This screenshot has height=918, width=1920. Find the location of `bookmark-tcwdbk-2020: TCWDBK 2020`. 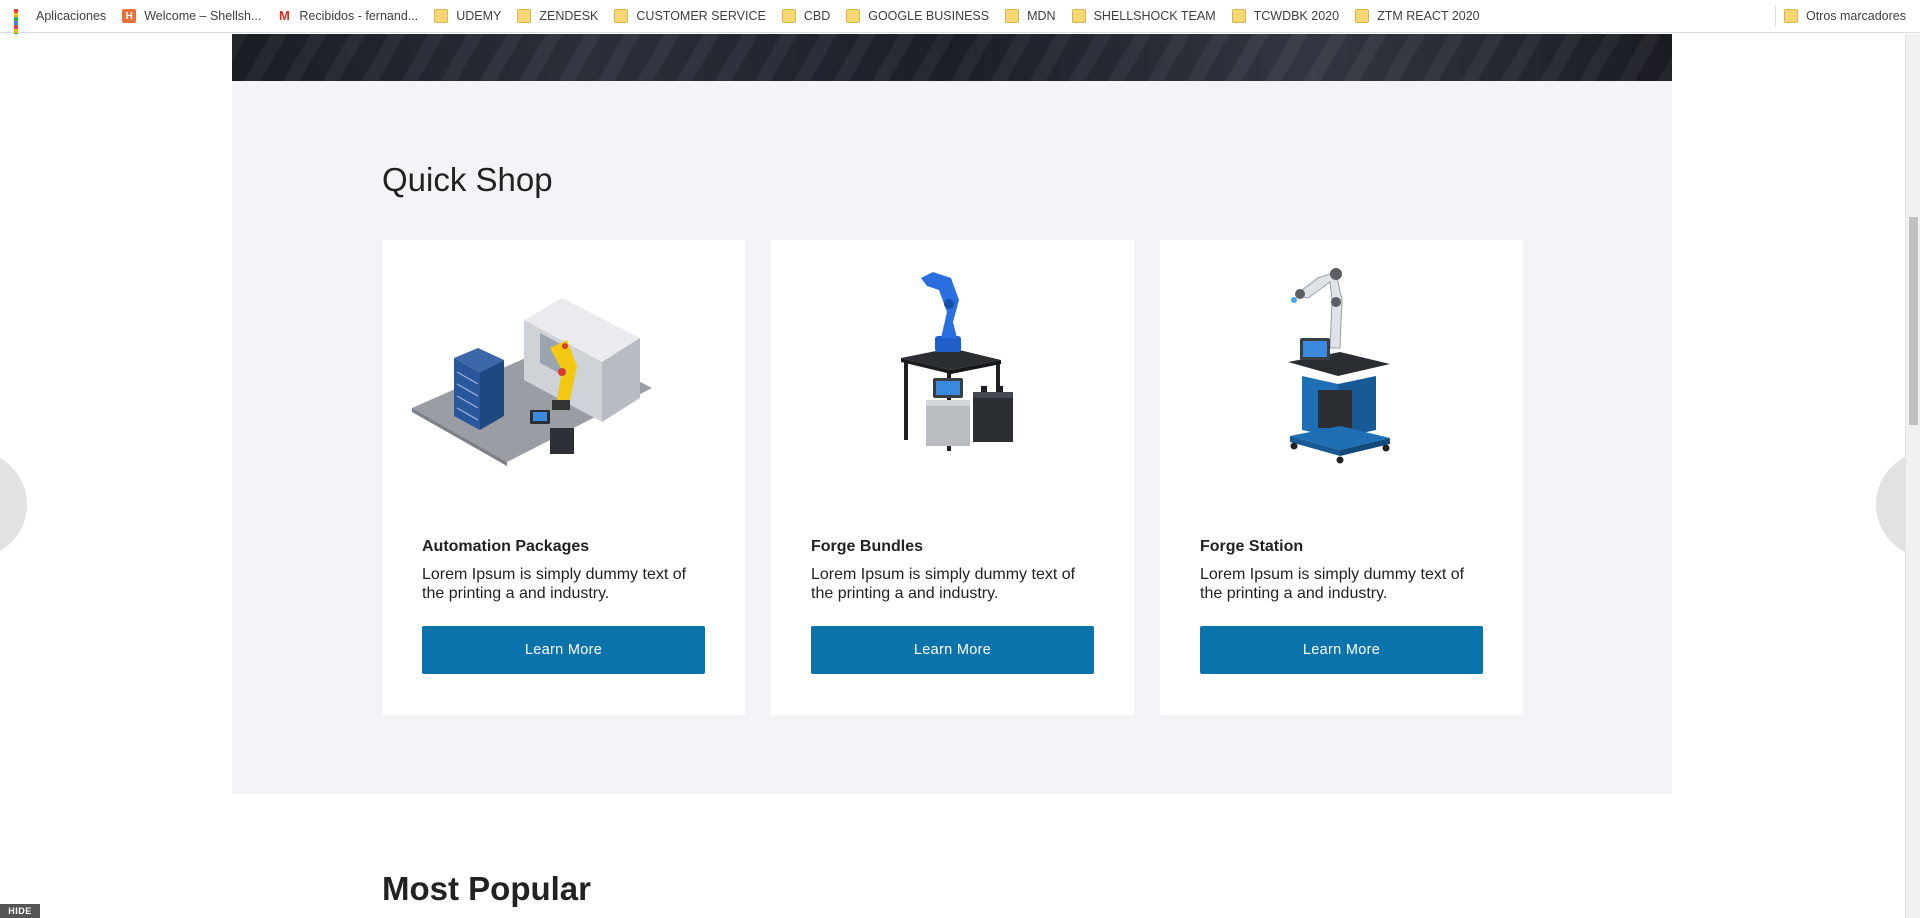

bookmark-tcwdbk-2020: TCWDBK 2020 is located at coordinates (1285, 16).